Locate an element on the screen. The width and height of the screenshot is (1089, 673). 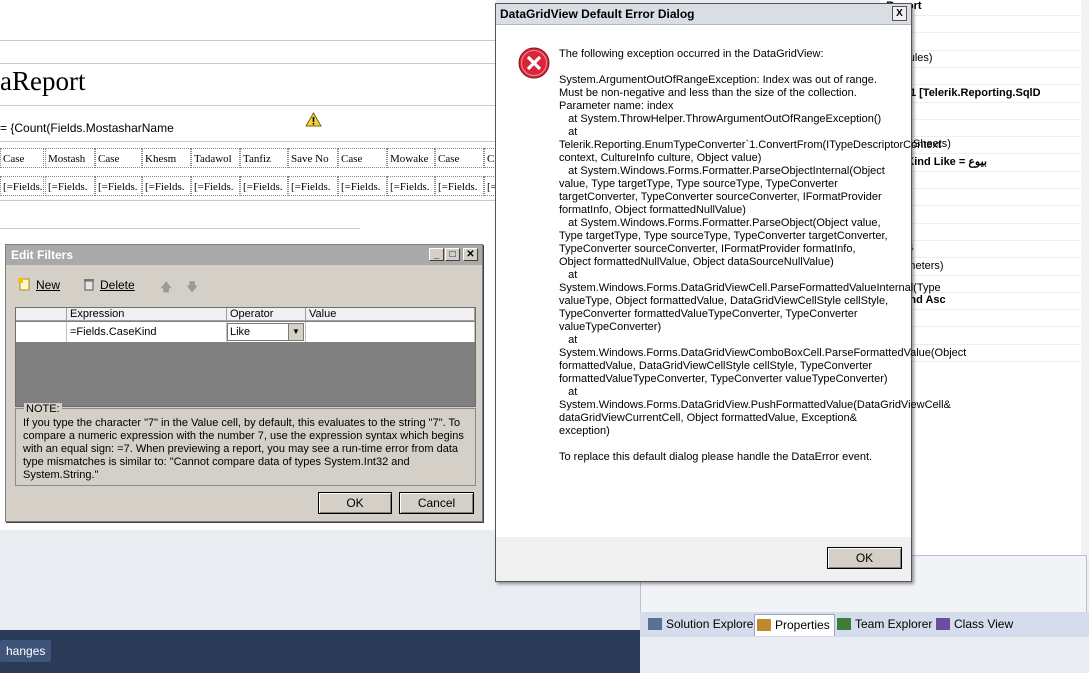
edit-filters-ok-button: OK is located at coordinates (355, 503).